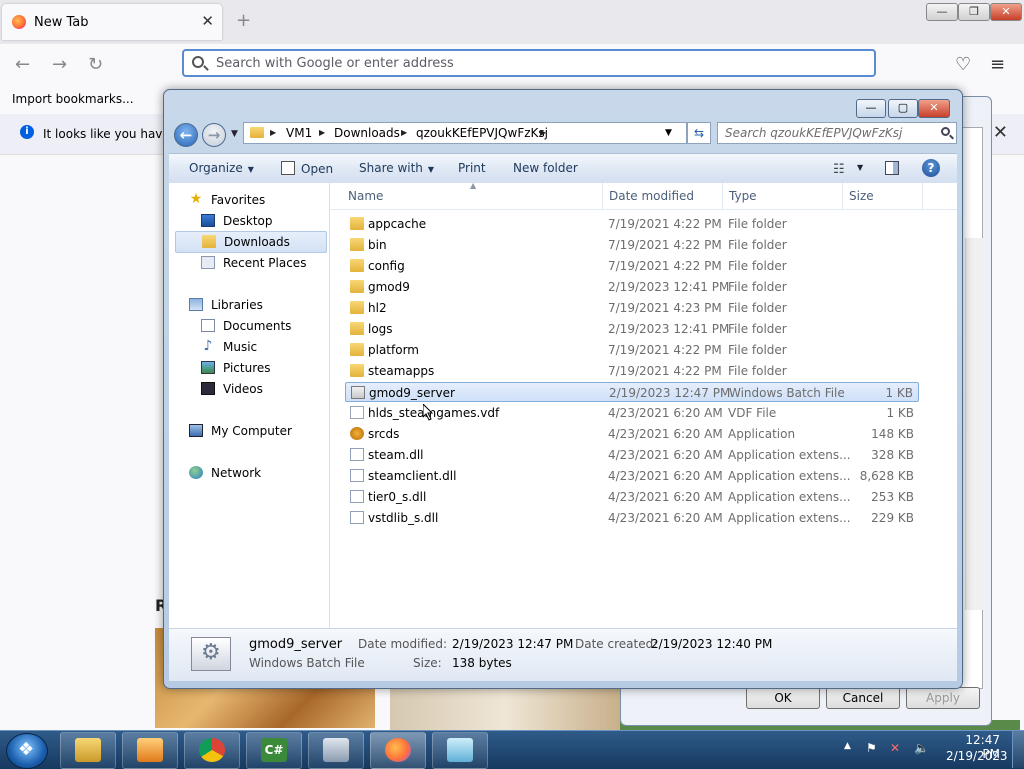 The image size is (1024, 769). I want to click on nav-downloads: Downloads, so click(251, 242).